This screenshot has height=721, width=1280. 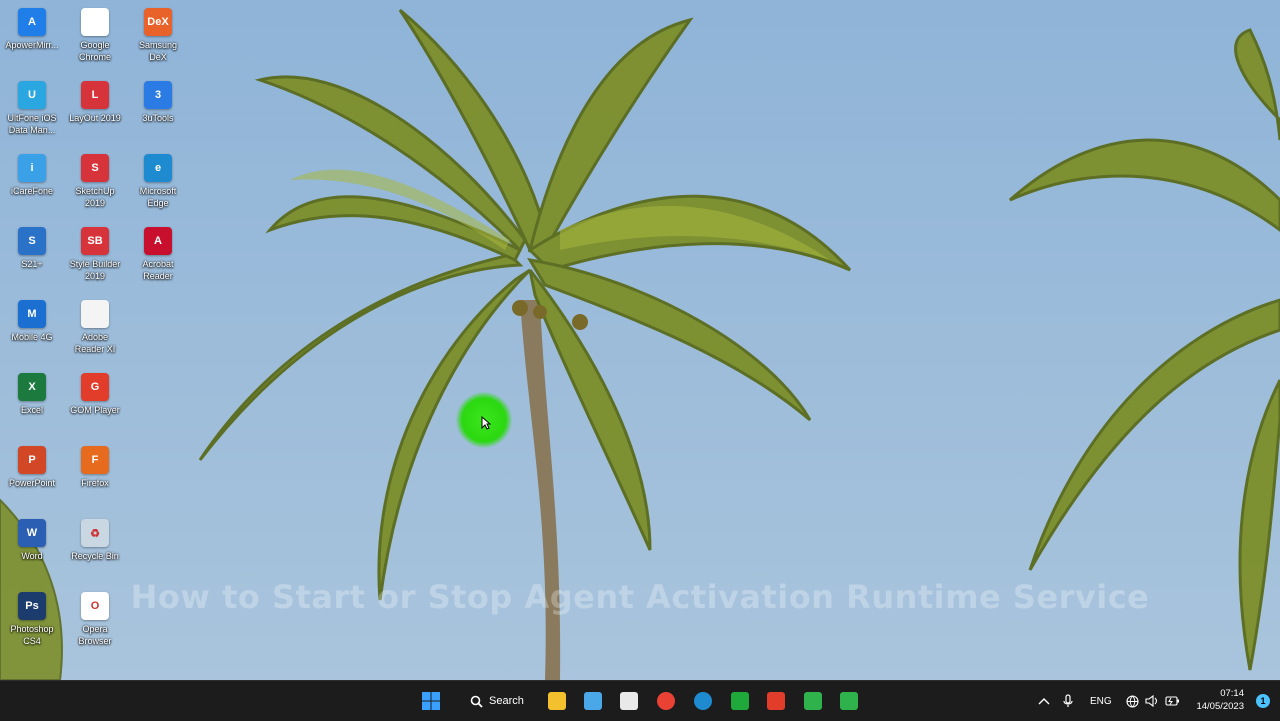 I want to click on desktop-icon-label: Recycle Bin, so click(x=95, y=556).